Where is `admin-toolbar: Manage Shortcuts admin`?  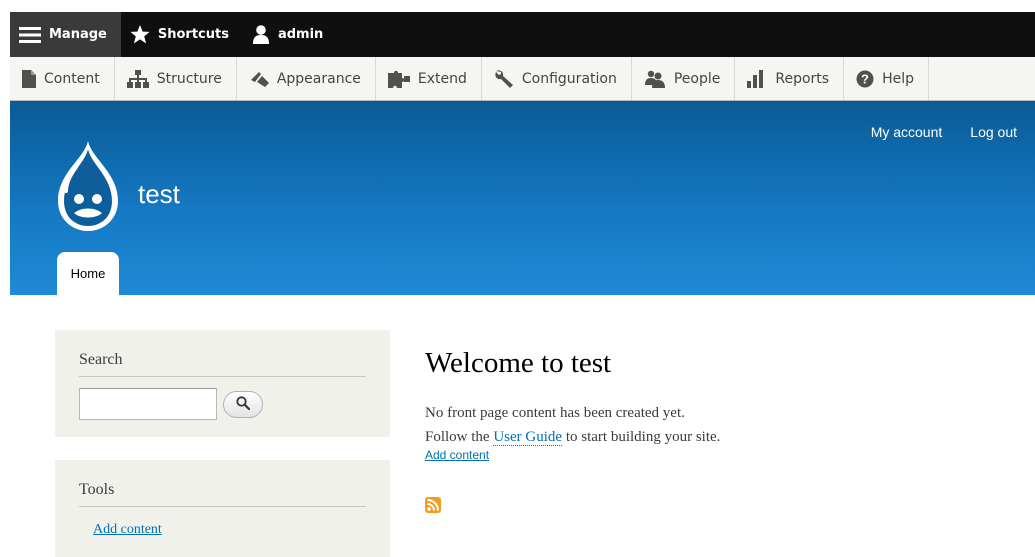 admin-toolbar: Manage Shortcuts admin is located at coordinates (522, 34).